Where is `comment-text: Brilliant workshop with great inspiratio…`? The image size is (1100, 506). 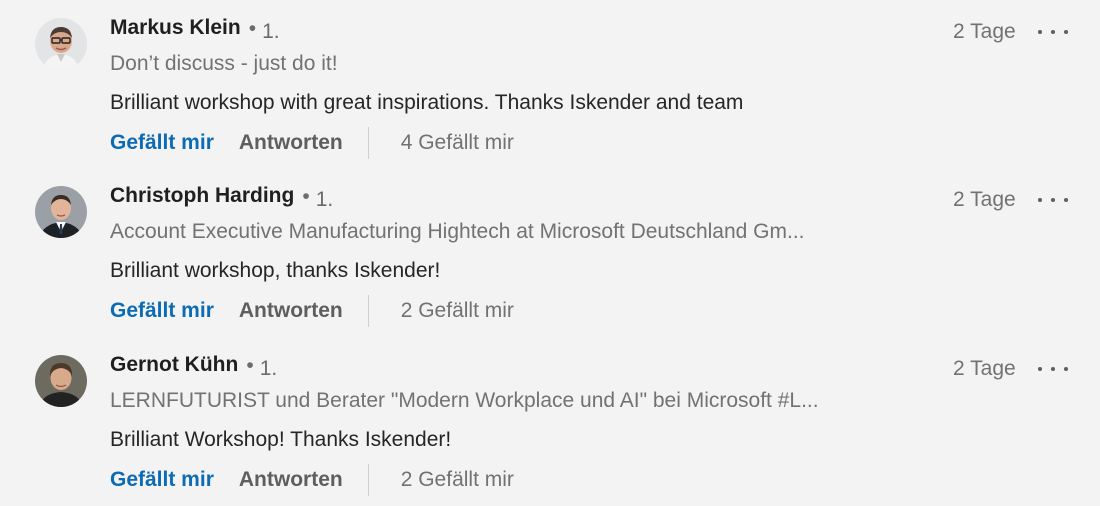
comment-text: Brilliant workshop with great inspiratio… is located at coordinates (427, 102).